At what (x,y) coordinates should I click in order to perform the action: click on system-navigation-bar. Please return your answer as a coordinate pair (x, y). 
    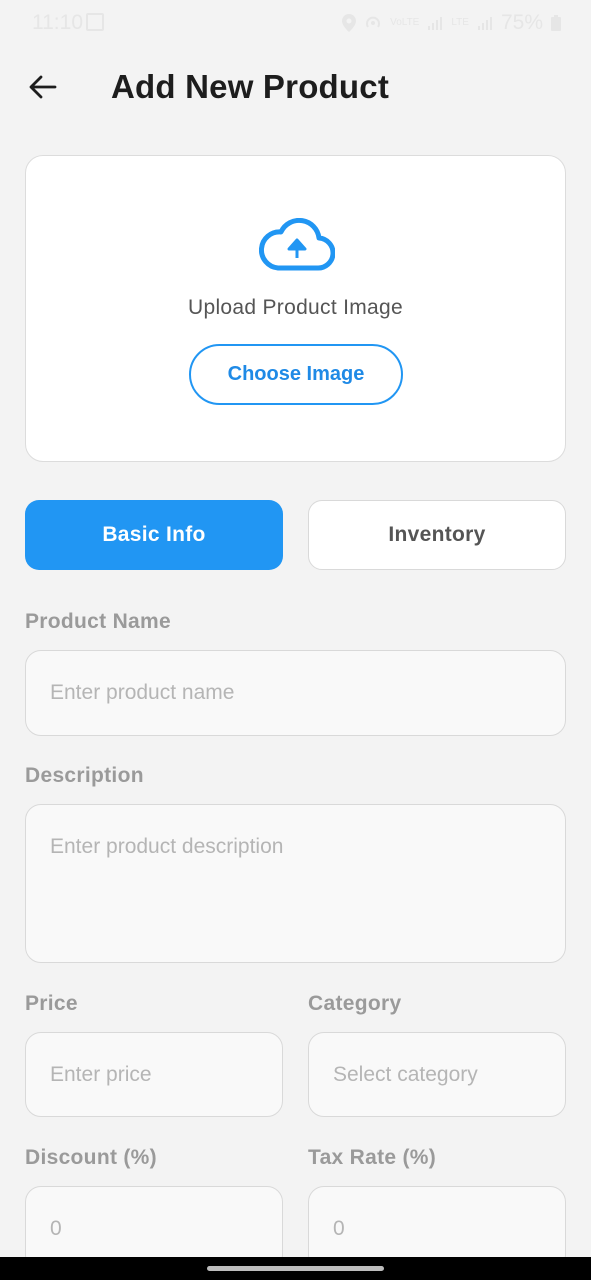
    Looking at the image, I should click on (295, 1268).